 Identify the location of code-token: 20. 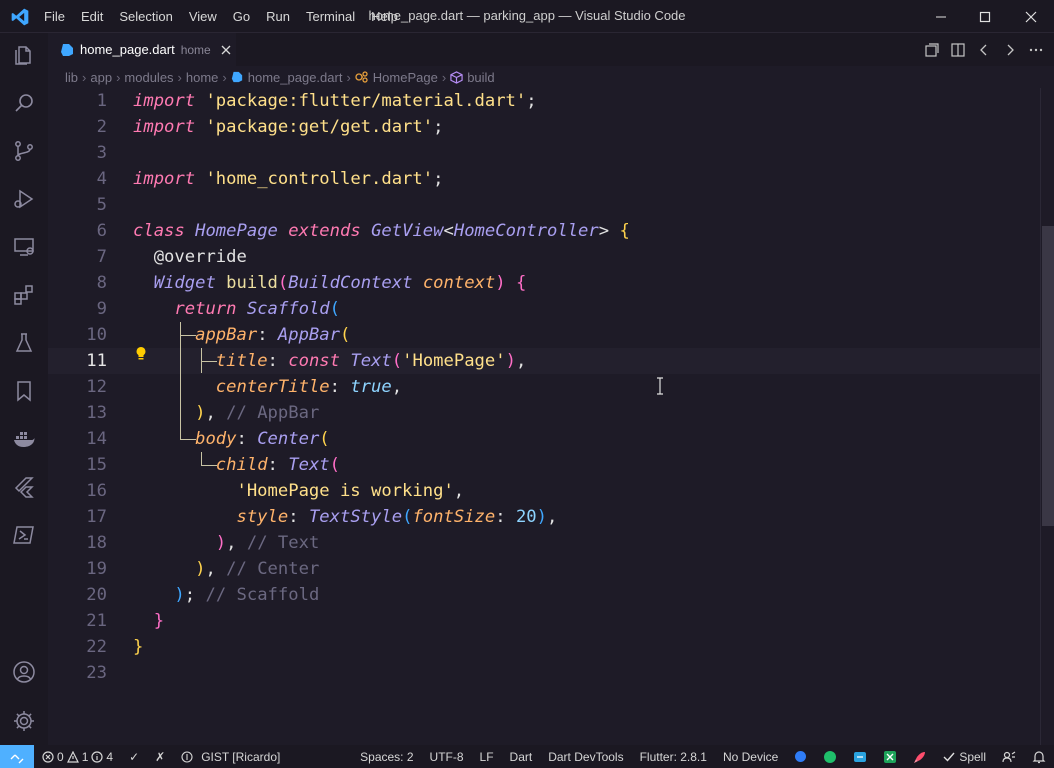
(526, 517).